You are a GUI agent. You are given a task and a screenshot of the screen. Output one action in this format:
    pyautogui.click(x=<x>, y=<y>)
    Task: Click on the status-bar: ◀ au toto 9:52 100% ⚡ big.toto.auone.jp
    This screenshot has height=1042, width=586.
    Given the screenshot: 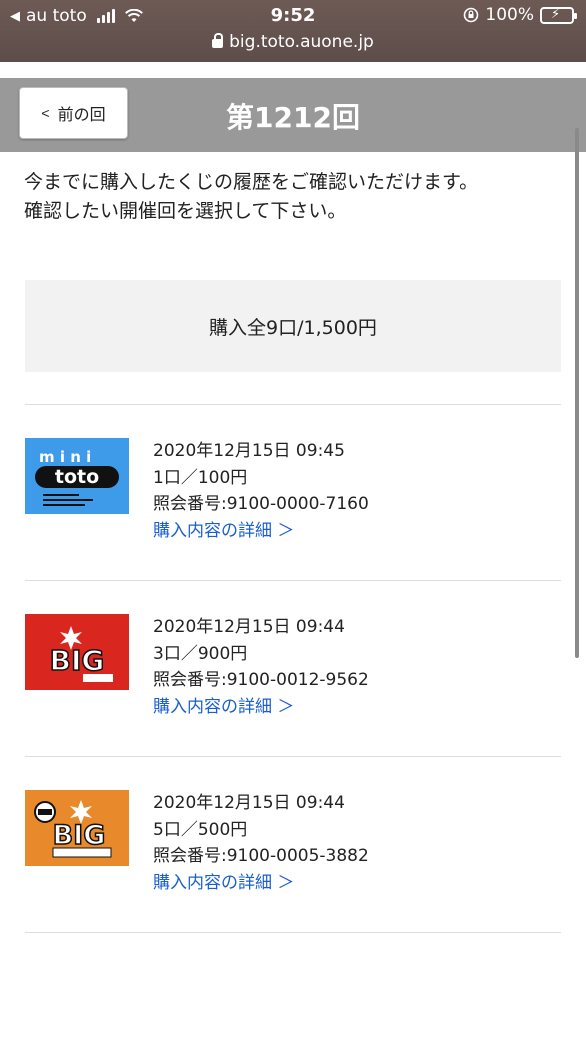 What is the action you would take?
    pyautogui.click(x=293, y=31)
    